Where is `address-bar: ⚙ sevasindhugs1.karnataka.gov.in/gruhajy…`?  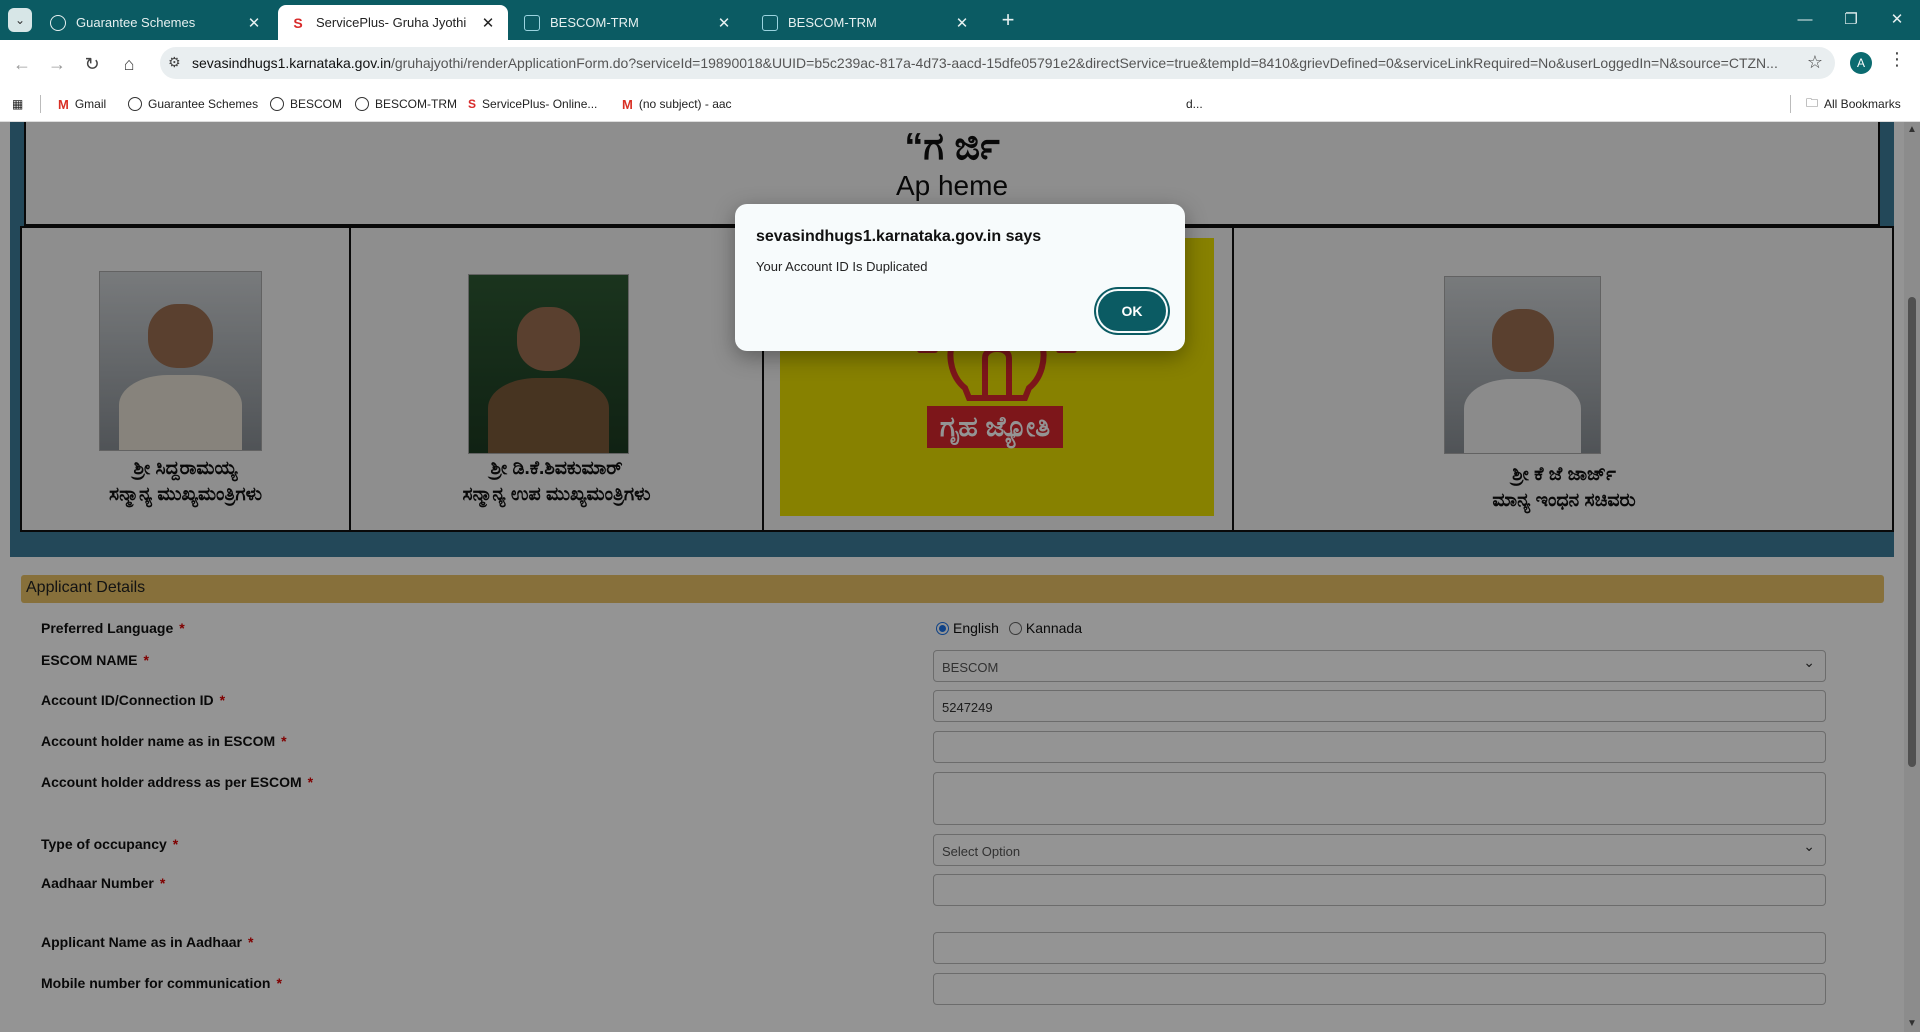
address-bar: ⚙ sevasindhugs1.karnataka.gov.in/gruhajy… is located at coordinates (997, 63).